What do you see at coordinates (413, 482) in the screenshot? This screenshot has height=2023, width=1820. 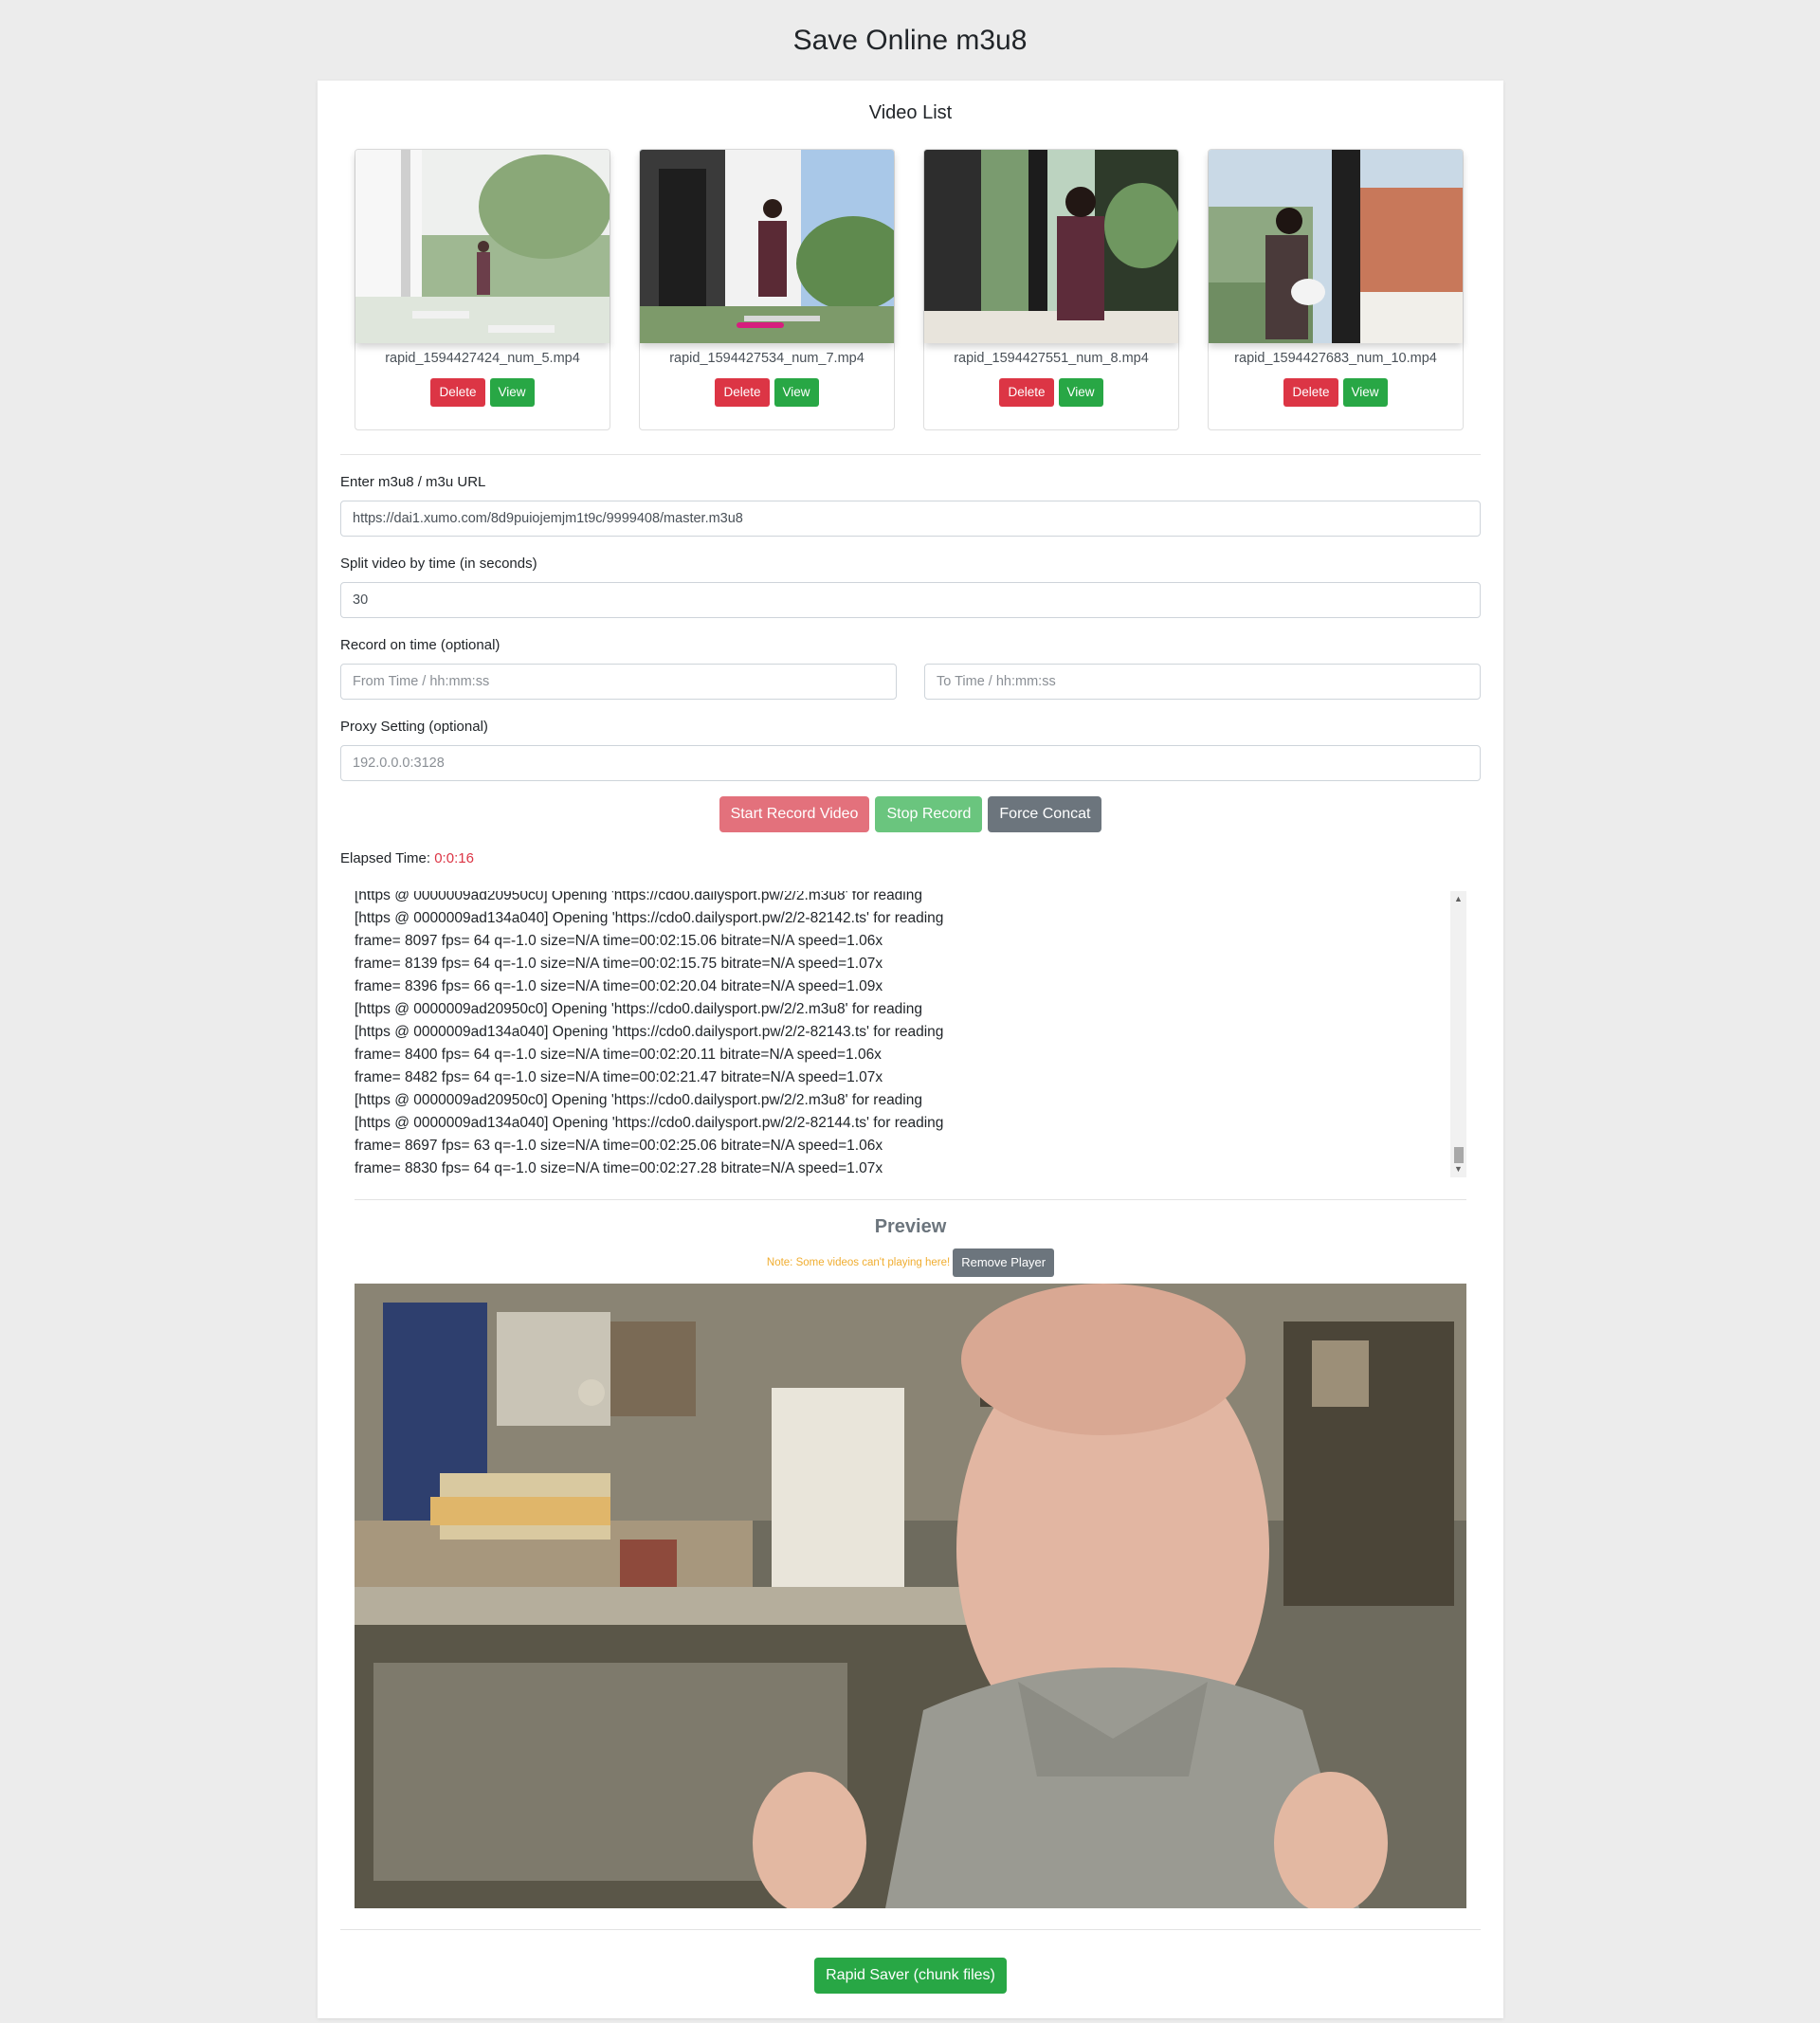 I see `url-label: Enter m3u8 / m3u URL` at bounding box center [413, 482].